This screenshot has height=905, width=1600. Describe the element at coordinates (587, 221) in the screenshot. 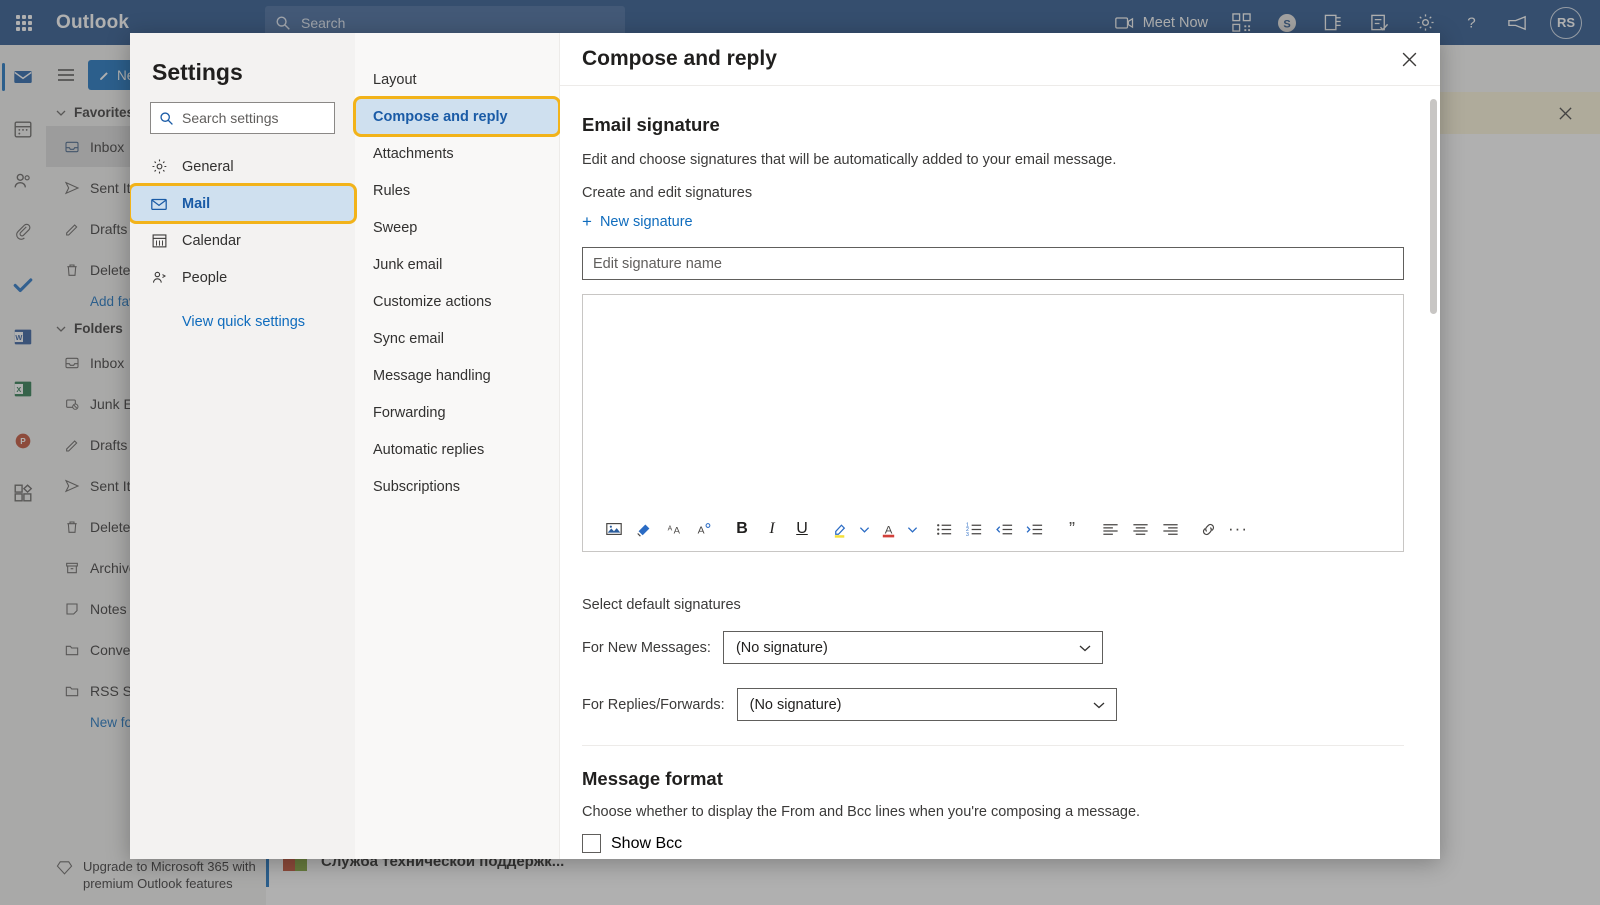

I see `plus-icon: +` at that location.